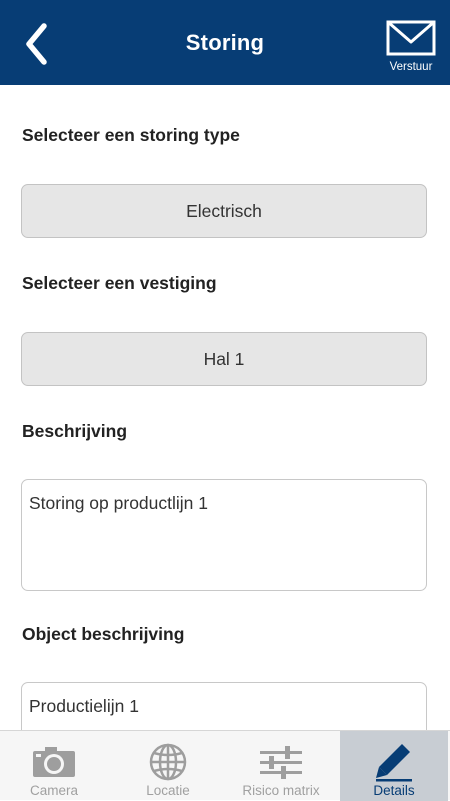 Image resolution: width=450 pixels, height=801 pixels. What do you see at coordinates (131, 135) in the screenshot?
I see `storing-type-label: Selecteer een storing type` at bounding box center [131, 135].